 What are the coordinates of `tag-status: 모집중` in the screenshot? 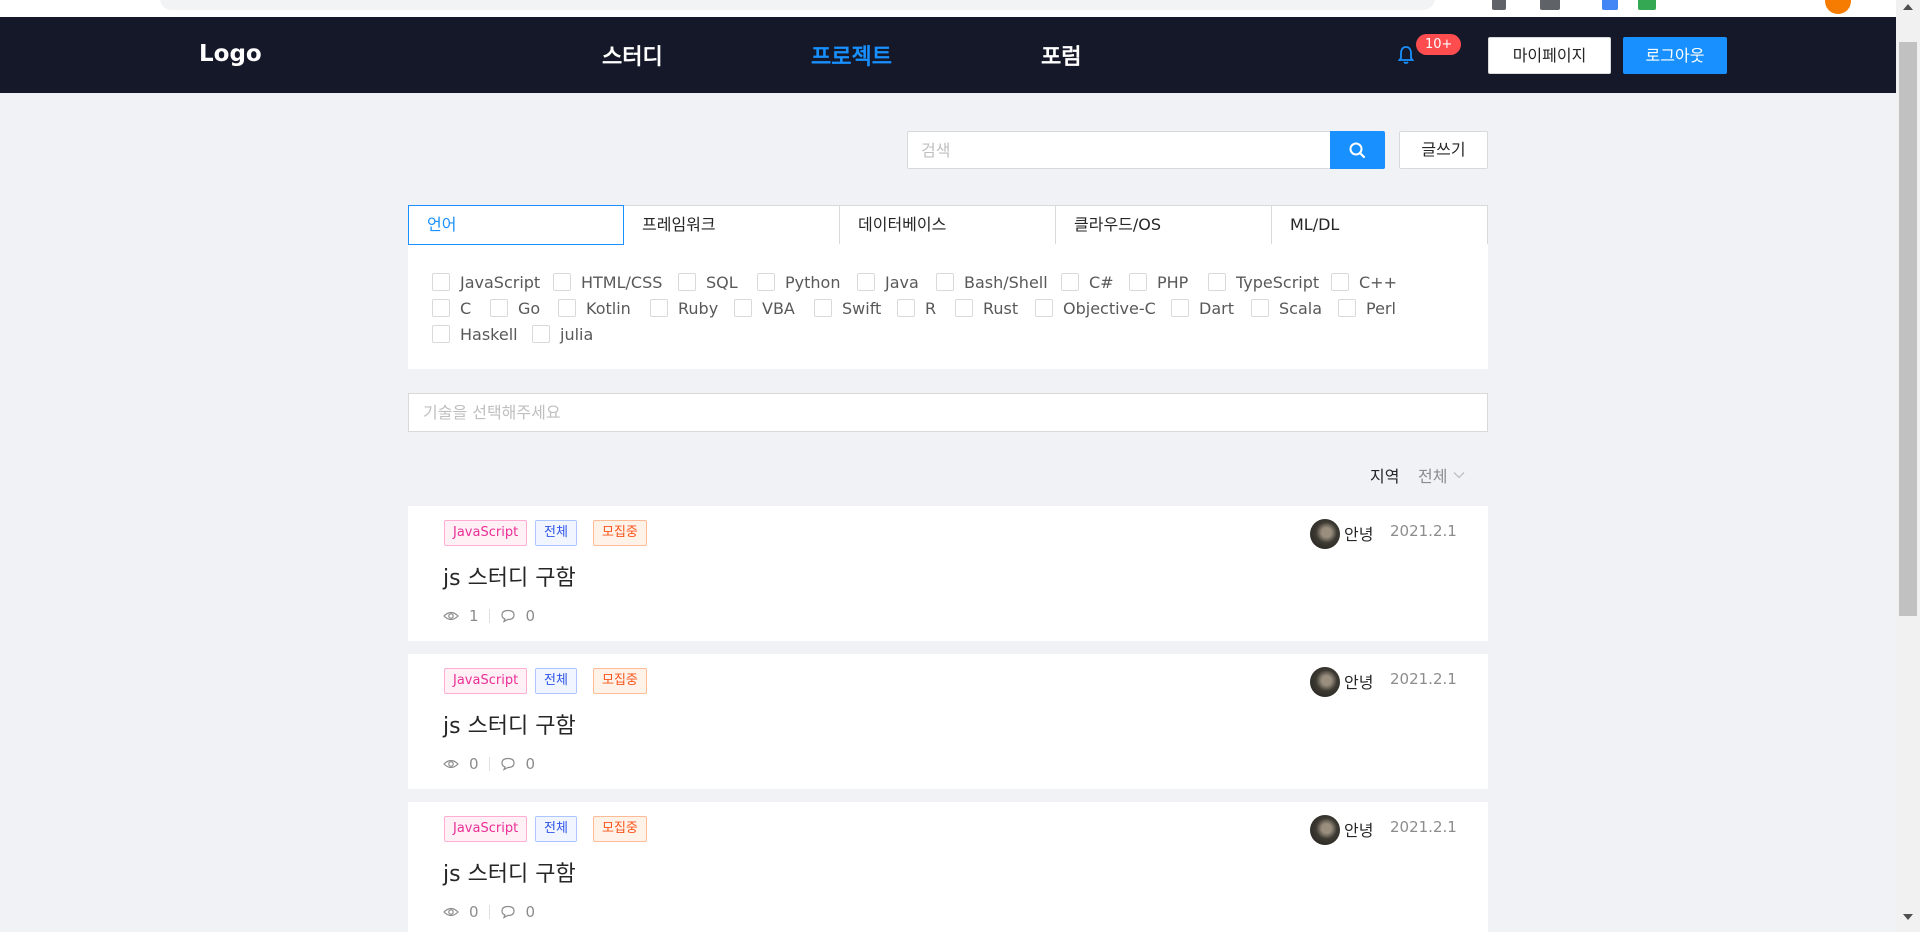 It's located at (620, 829).